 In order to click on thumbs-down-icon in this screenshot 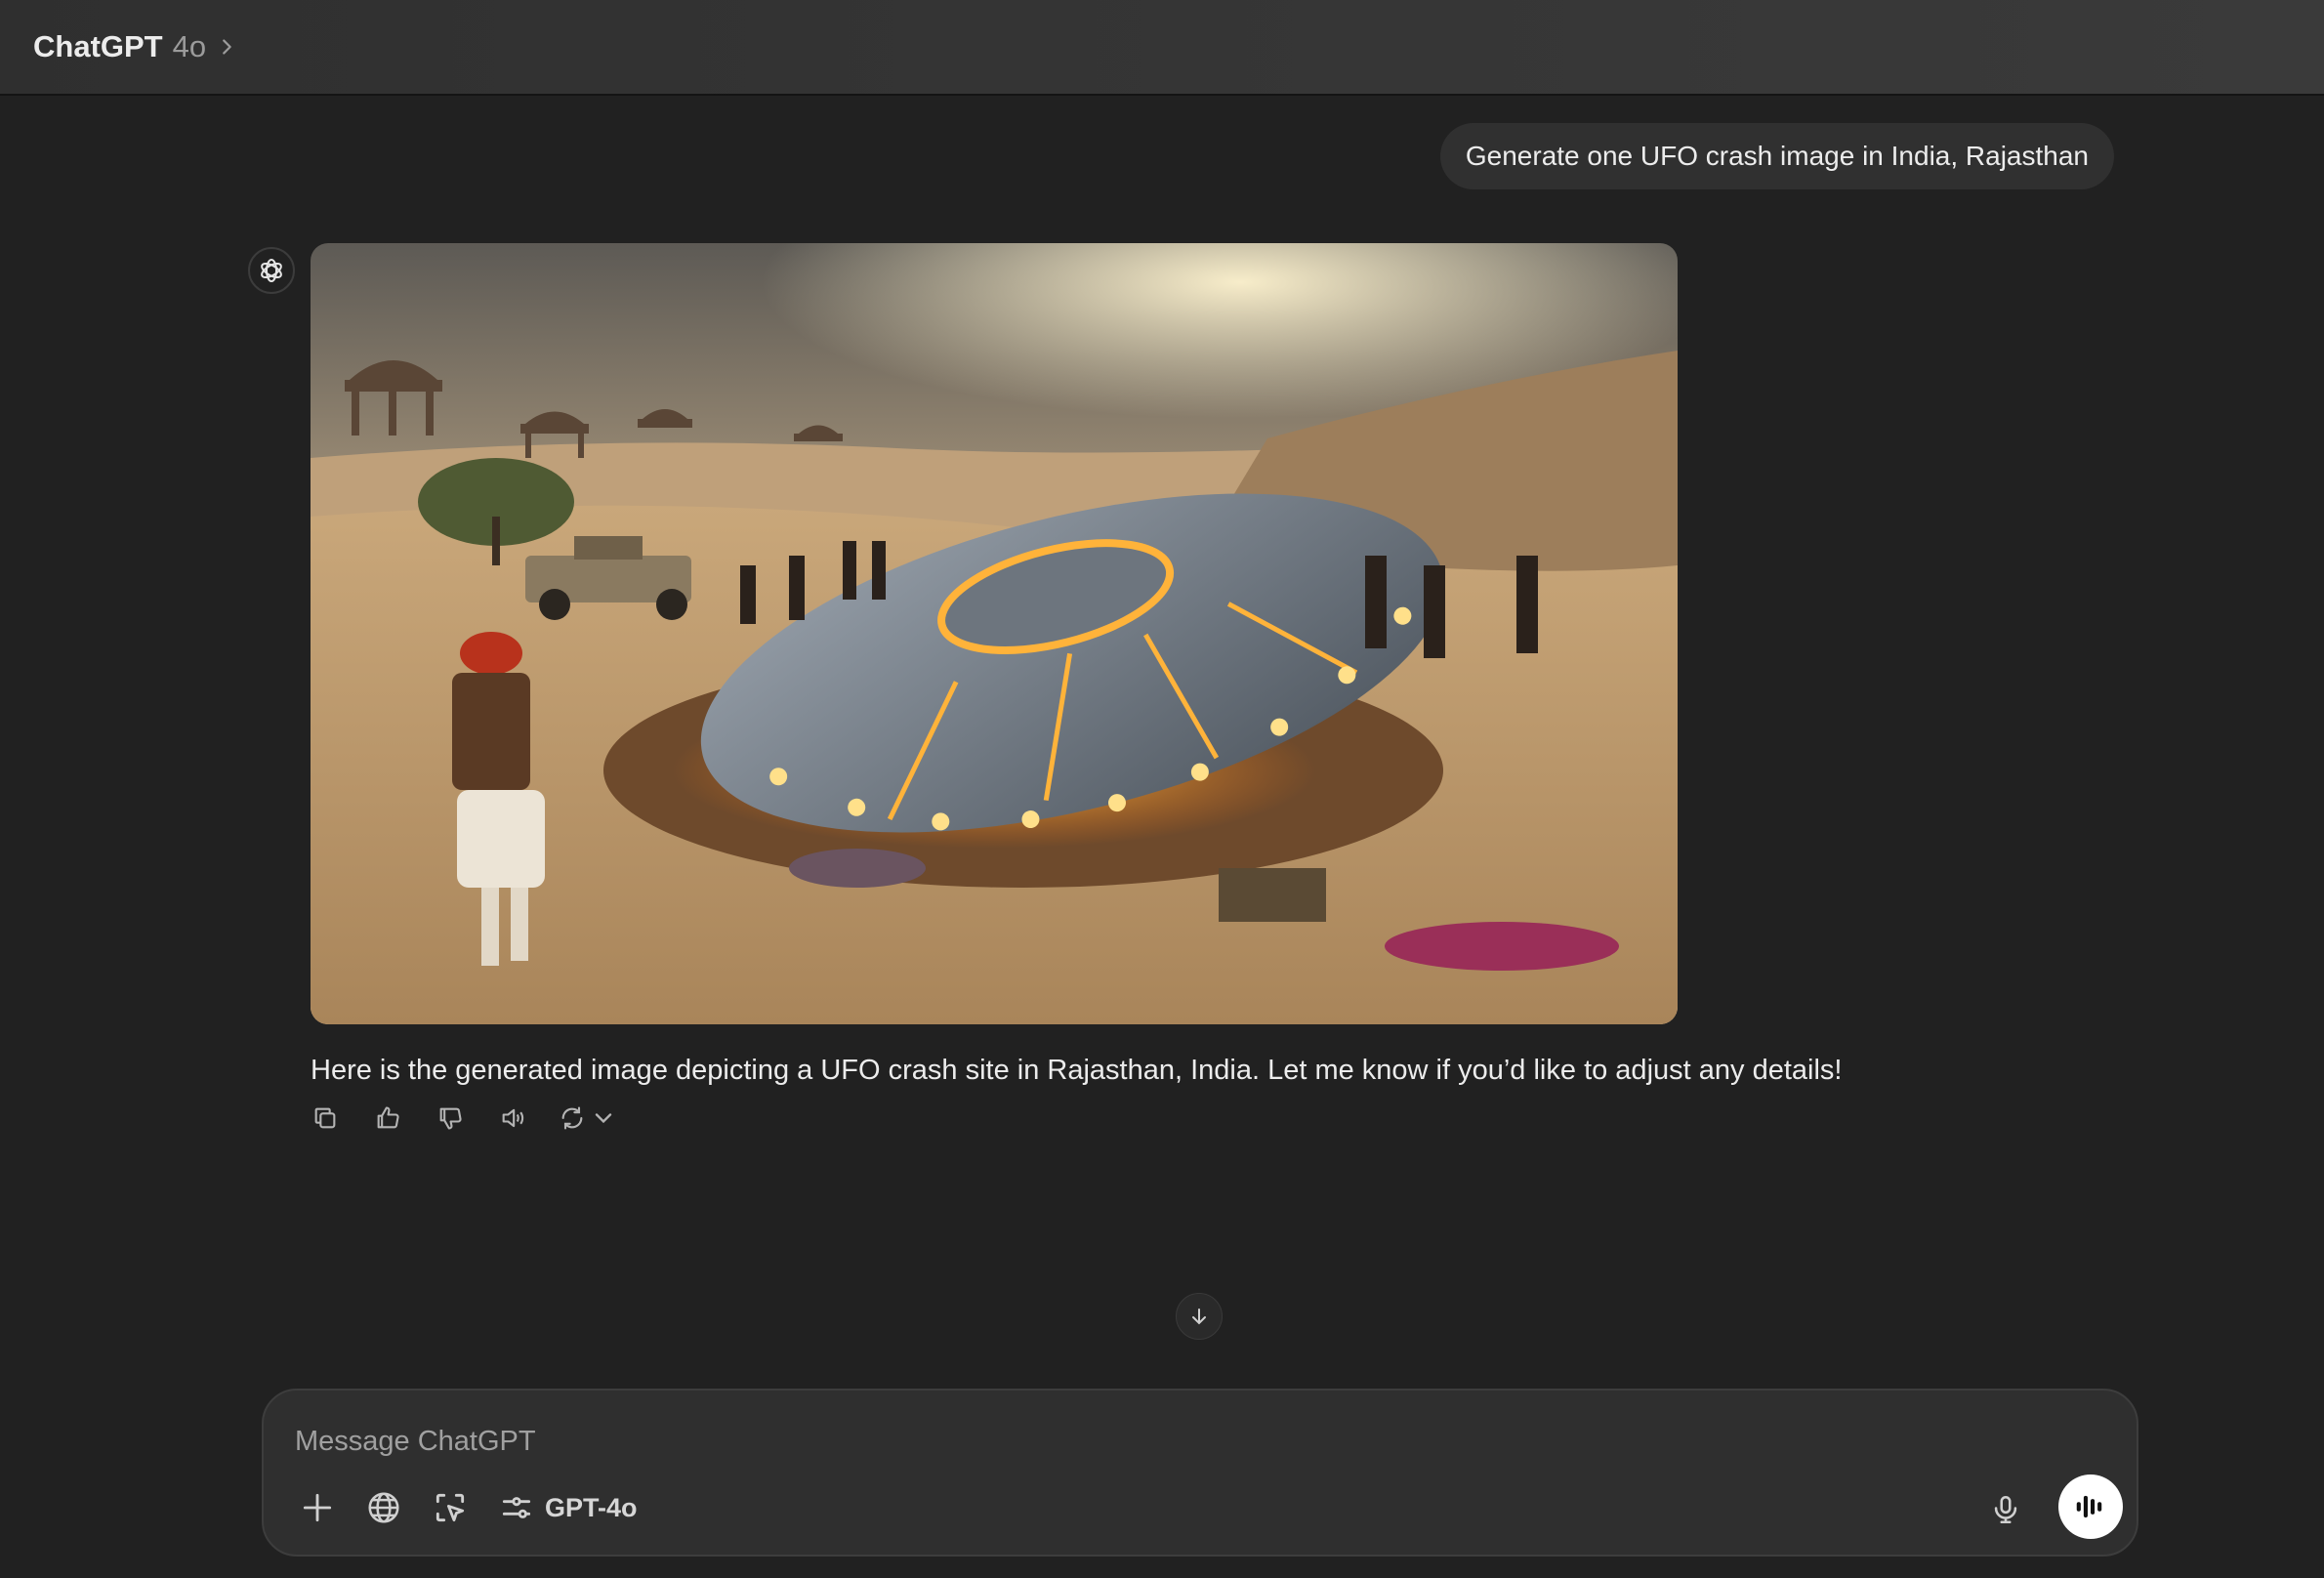, I will do `click(451, 1118)`.